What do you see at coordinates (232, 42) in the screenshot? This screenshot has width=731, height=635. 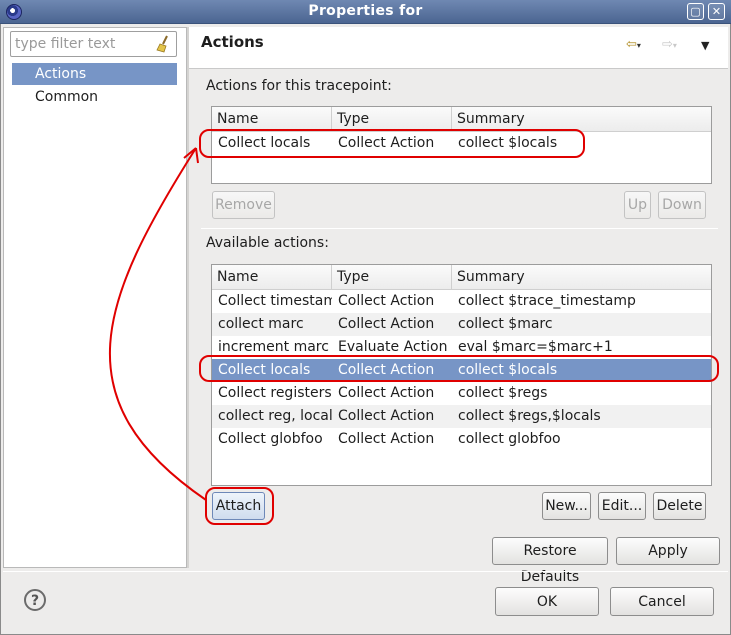 I see `page-title: Actions` at bounding box center [232, 42].